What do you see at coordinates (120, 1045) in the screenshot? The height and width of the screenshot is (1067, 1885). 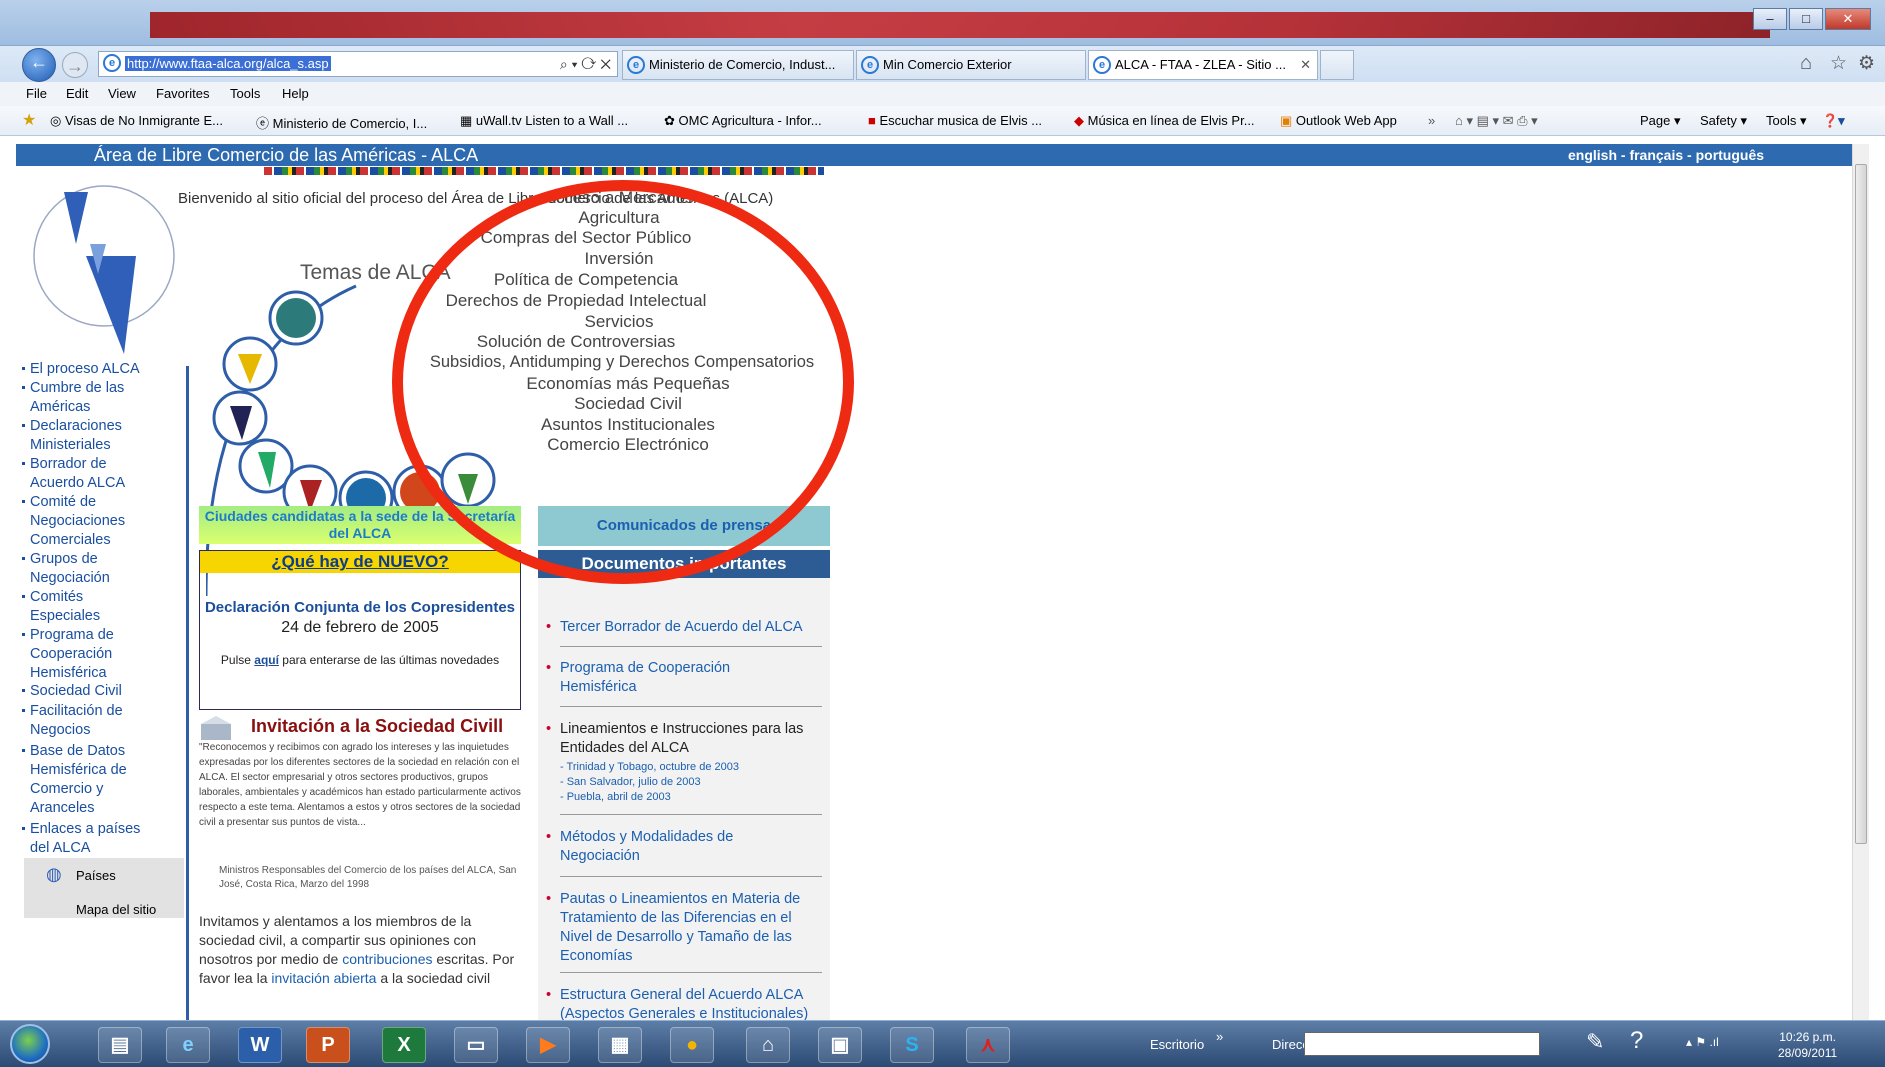 I see `explorer-icon: ▤` at bounding box center [120, 1045].